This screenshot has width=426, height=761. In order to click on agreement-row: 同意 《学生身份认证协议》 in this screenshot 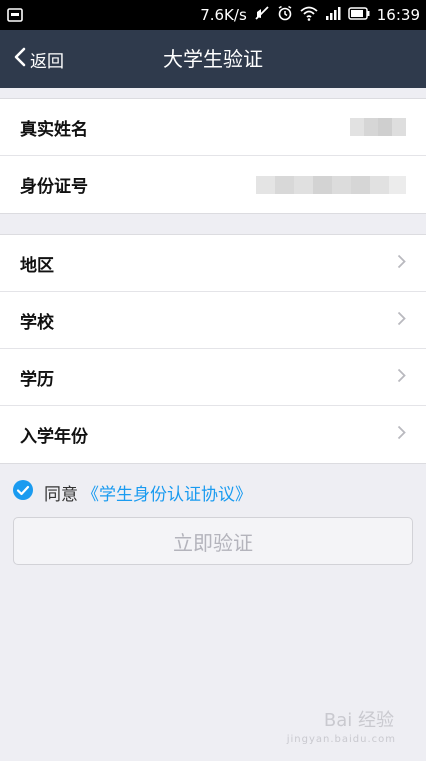, I will do `click(132, 492)`.